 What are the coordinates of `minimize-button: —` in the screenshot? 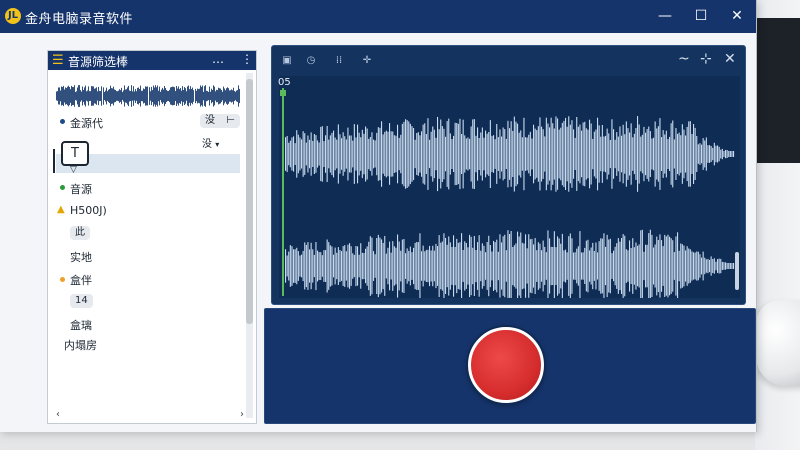 It's located at (665, 16).